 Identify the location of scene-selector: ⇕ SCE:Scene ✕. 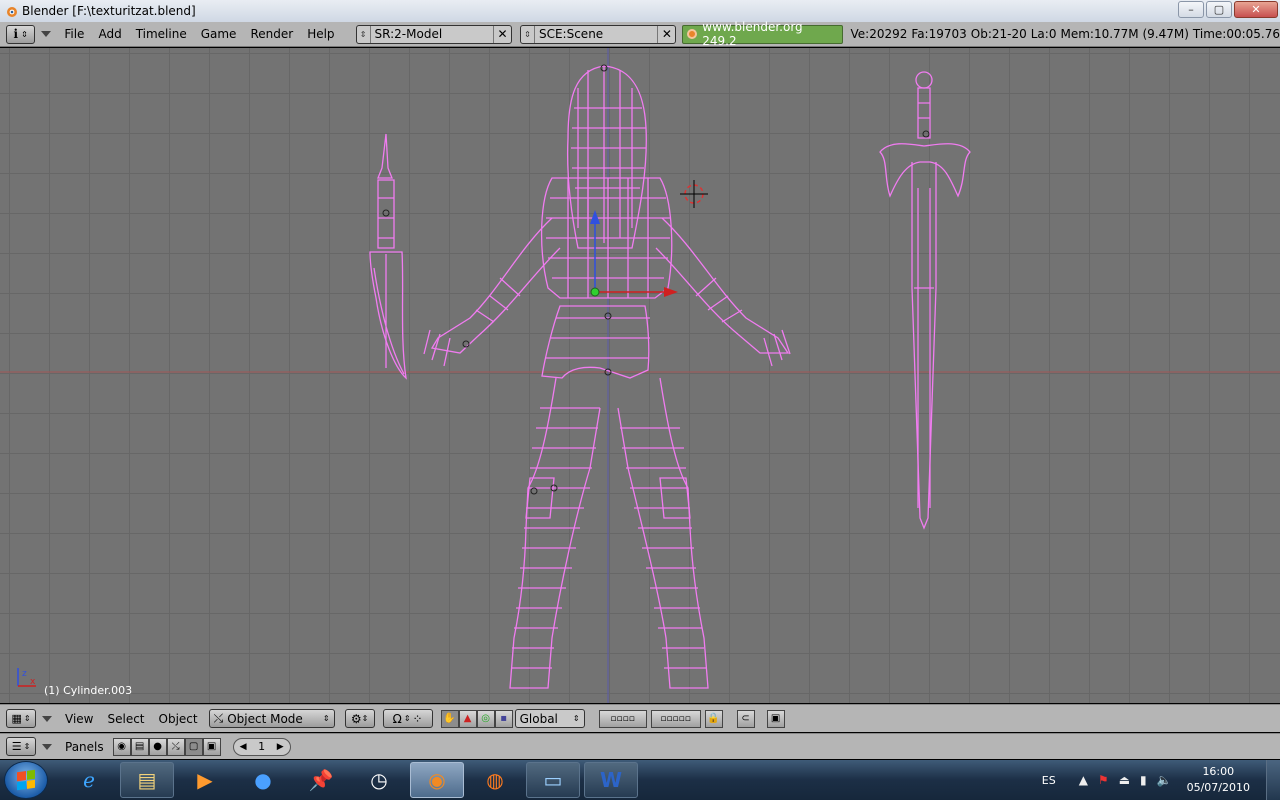
(598, 34).